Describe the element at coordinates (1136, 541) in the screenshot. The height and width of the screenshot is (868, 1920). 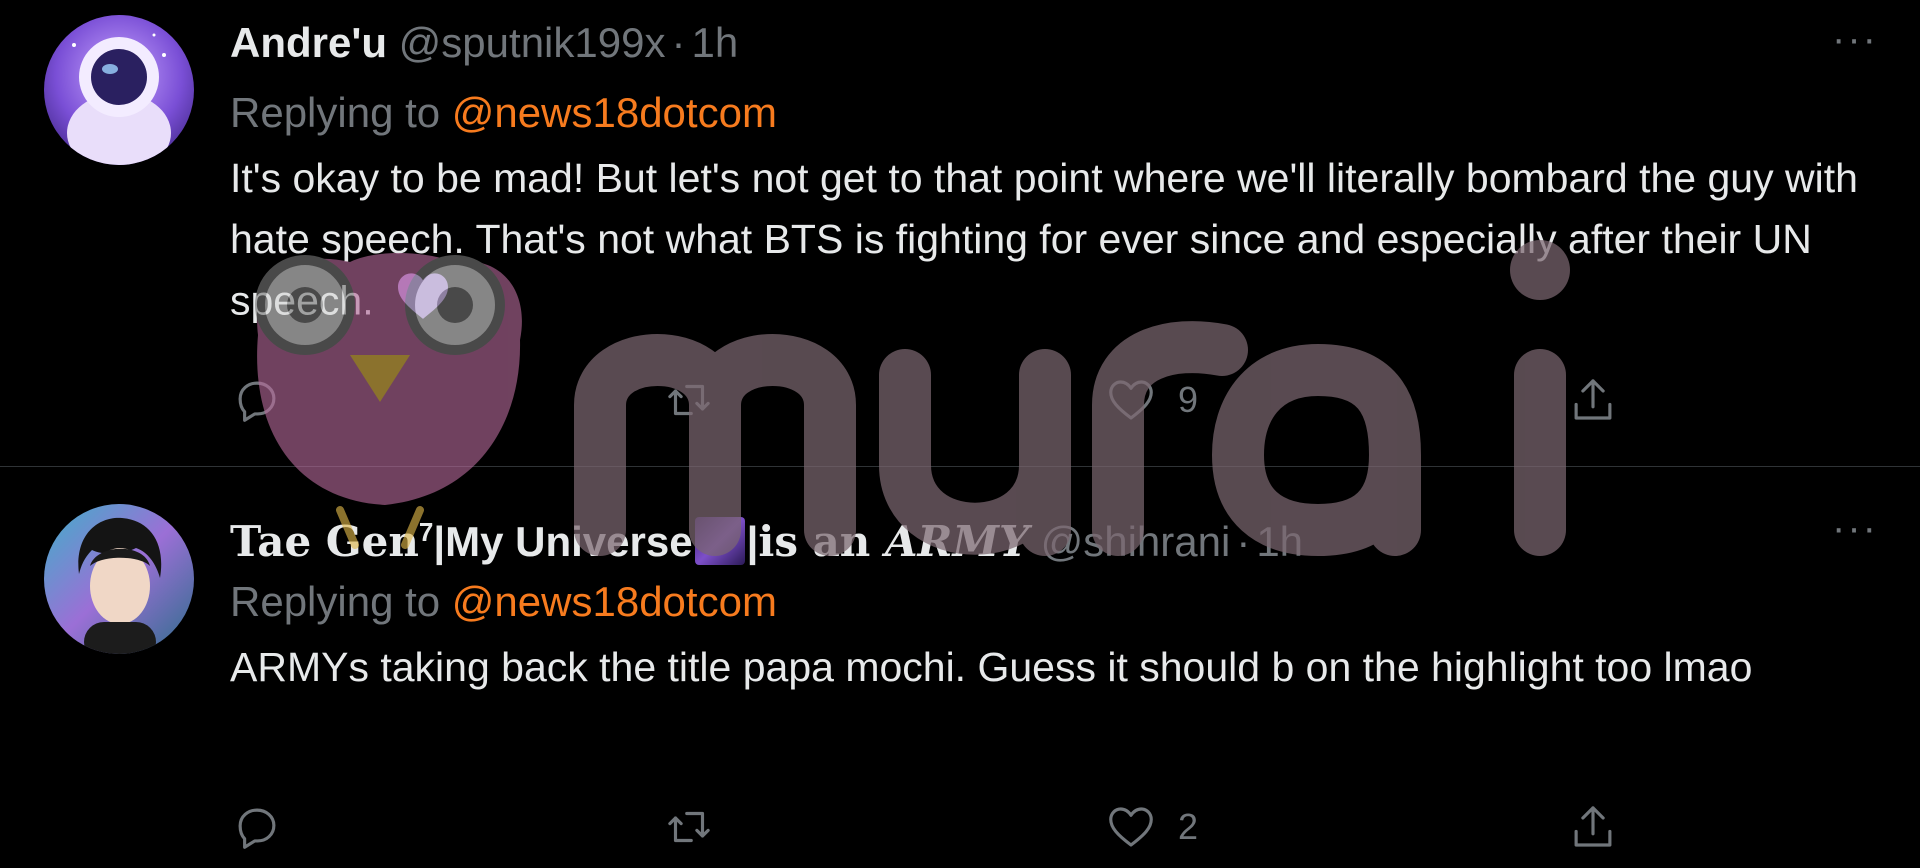
I see `handle: @shihrani` at that location.